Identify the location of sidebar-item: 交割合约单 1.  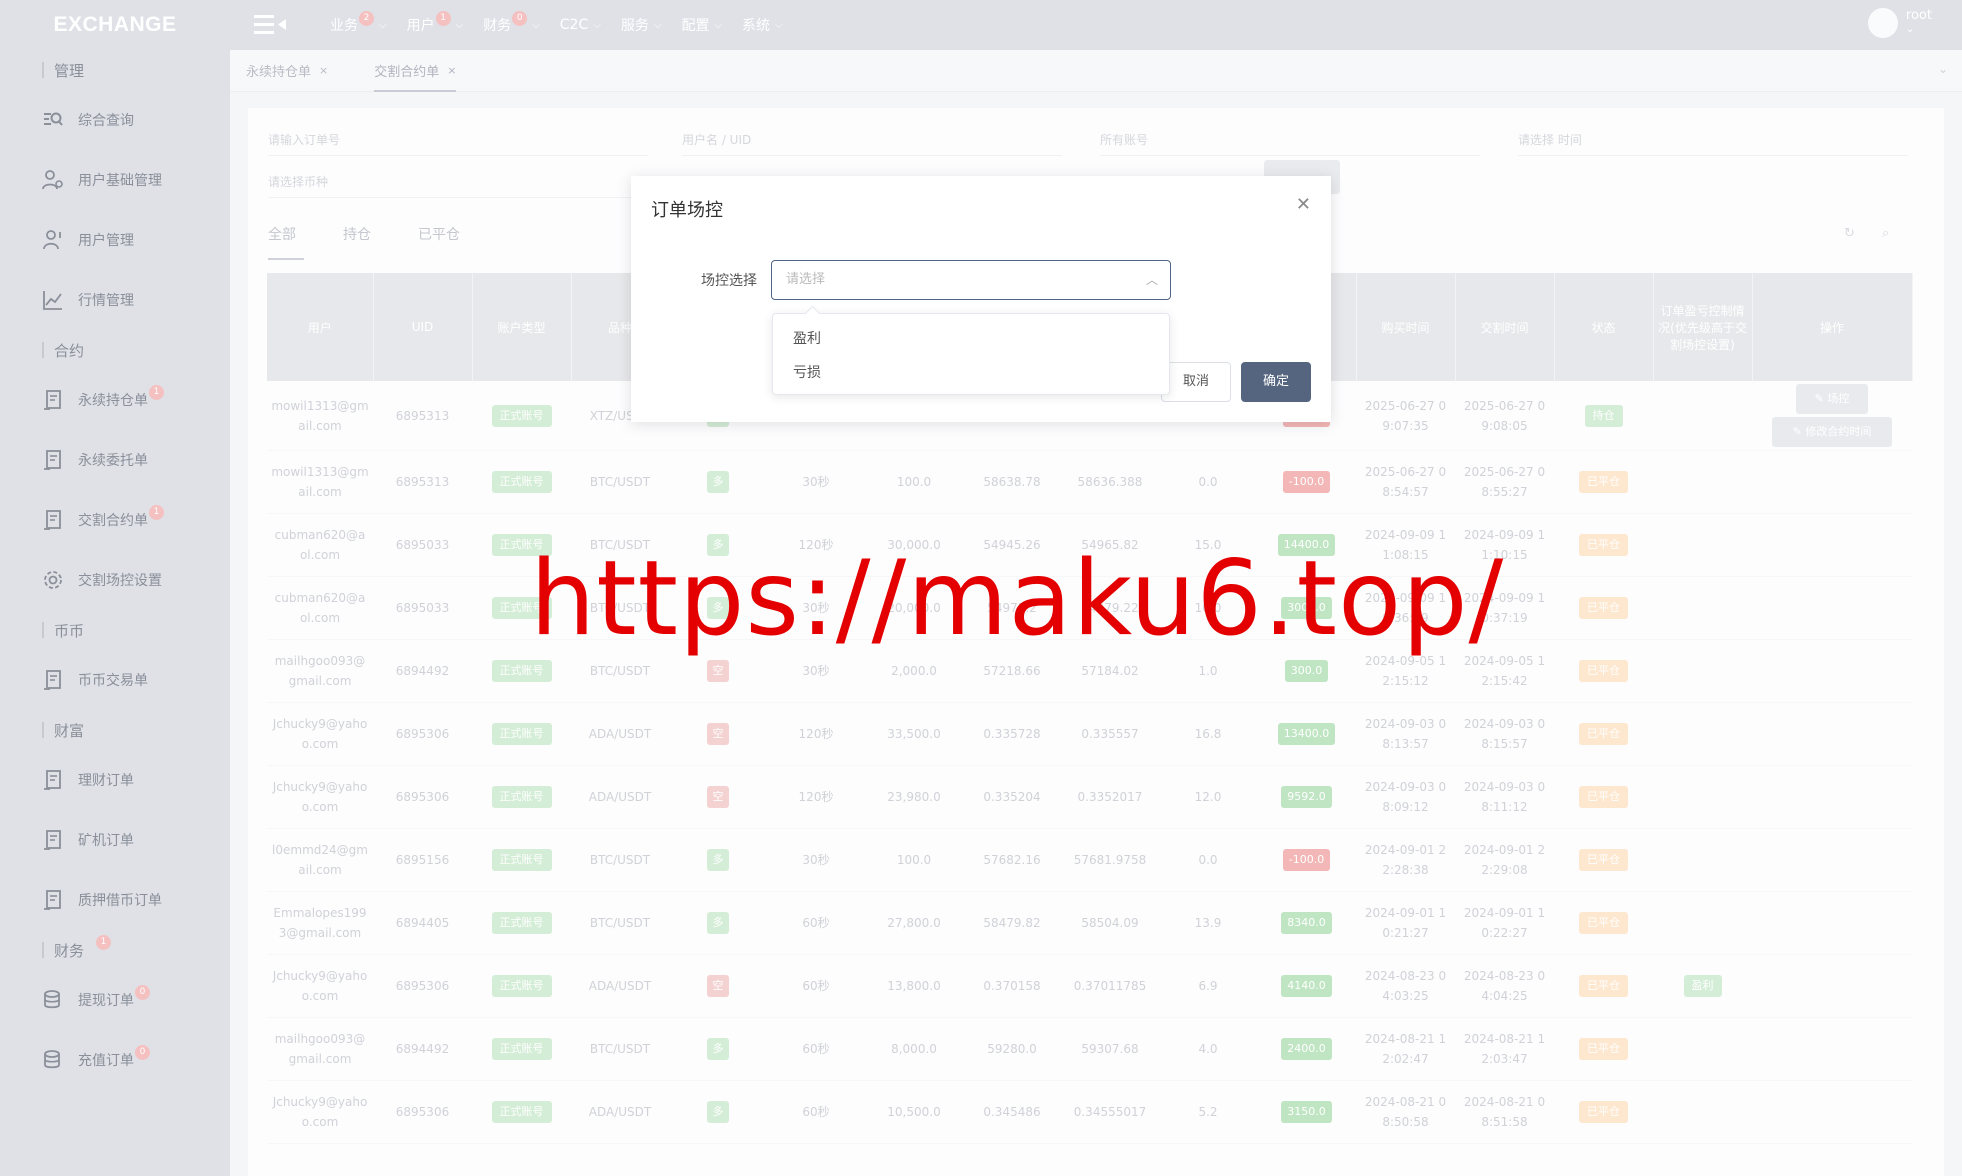
(115, 520).